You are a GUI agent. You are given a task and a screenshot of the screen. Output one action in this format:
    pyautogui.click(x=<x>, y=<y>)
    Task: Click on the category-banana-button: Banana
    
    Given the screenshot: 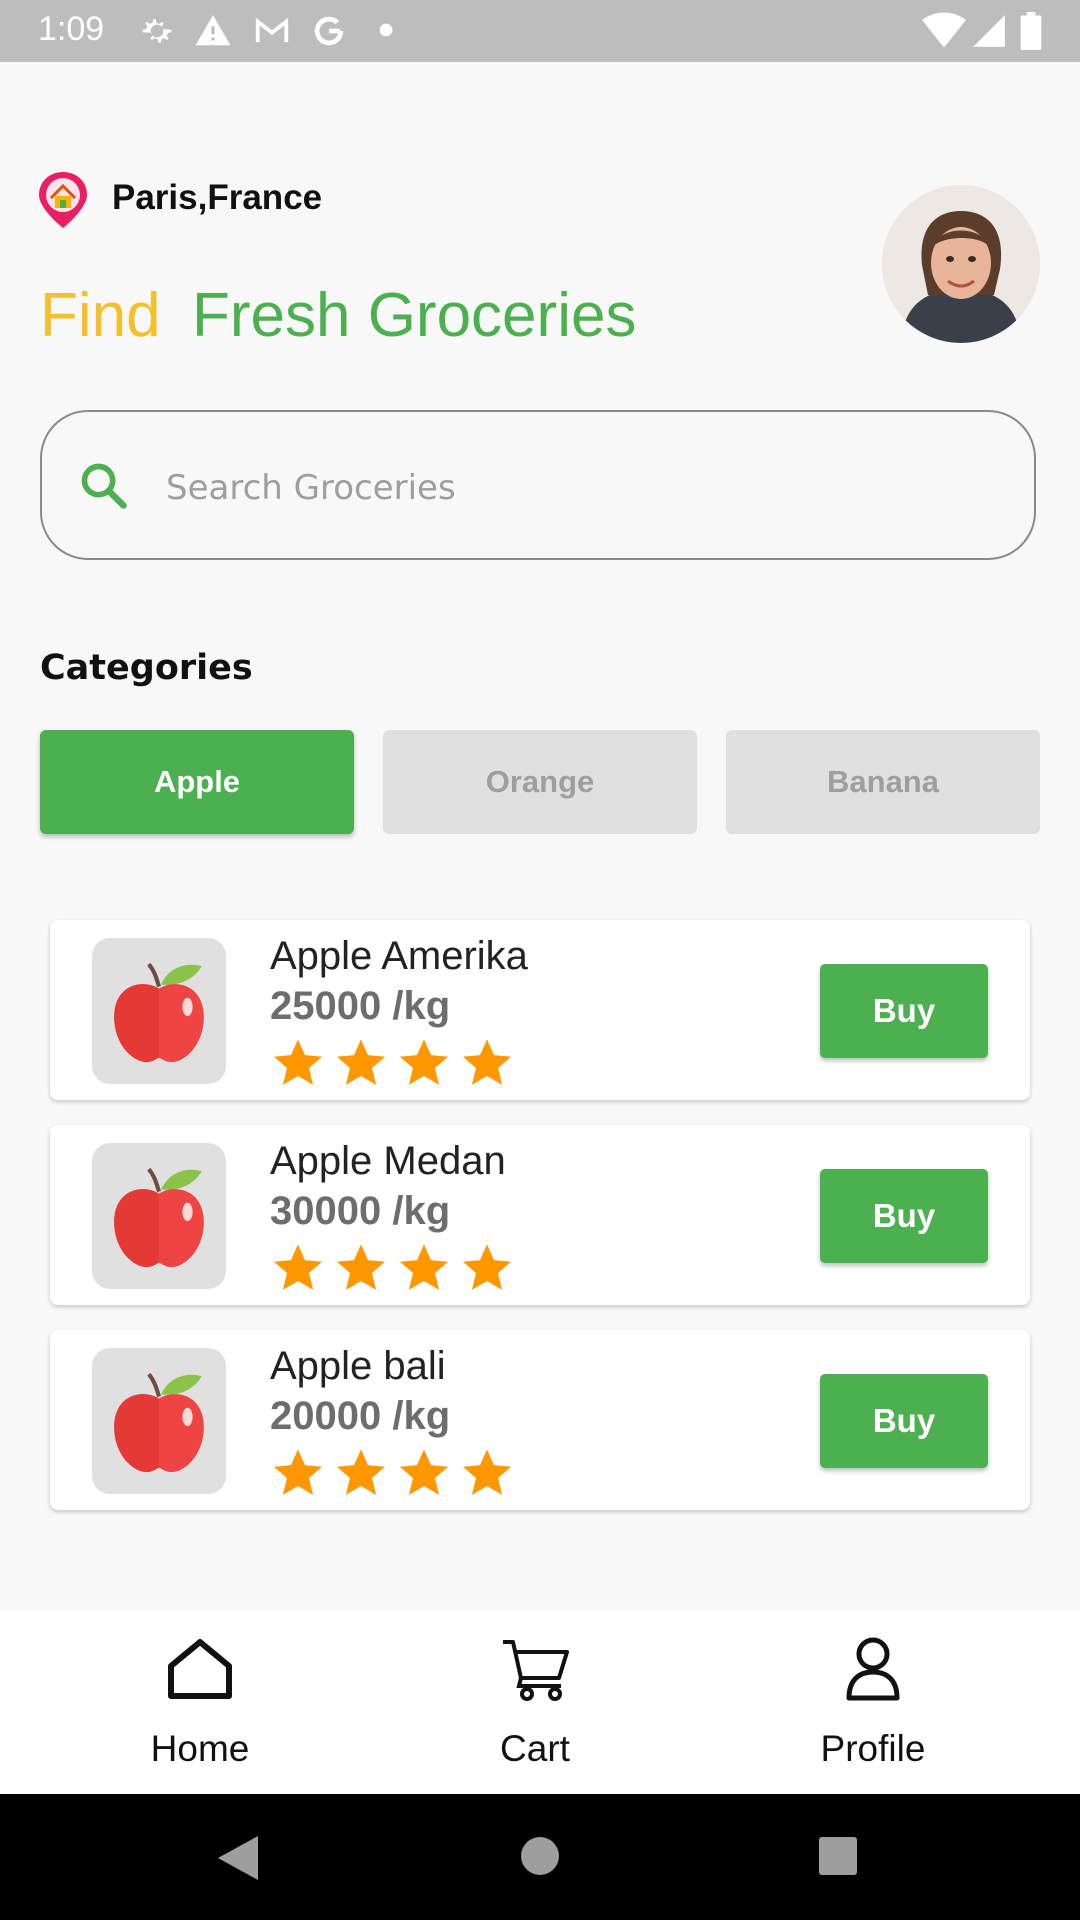 What is the action you would take?
    pyautogui.click(x=883, y=782)
    